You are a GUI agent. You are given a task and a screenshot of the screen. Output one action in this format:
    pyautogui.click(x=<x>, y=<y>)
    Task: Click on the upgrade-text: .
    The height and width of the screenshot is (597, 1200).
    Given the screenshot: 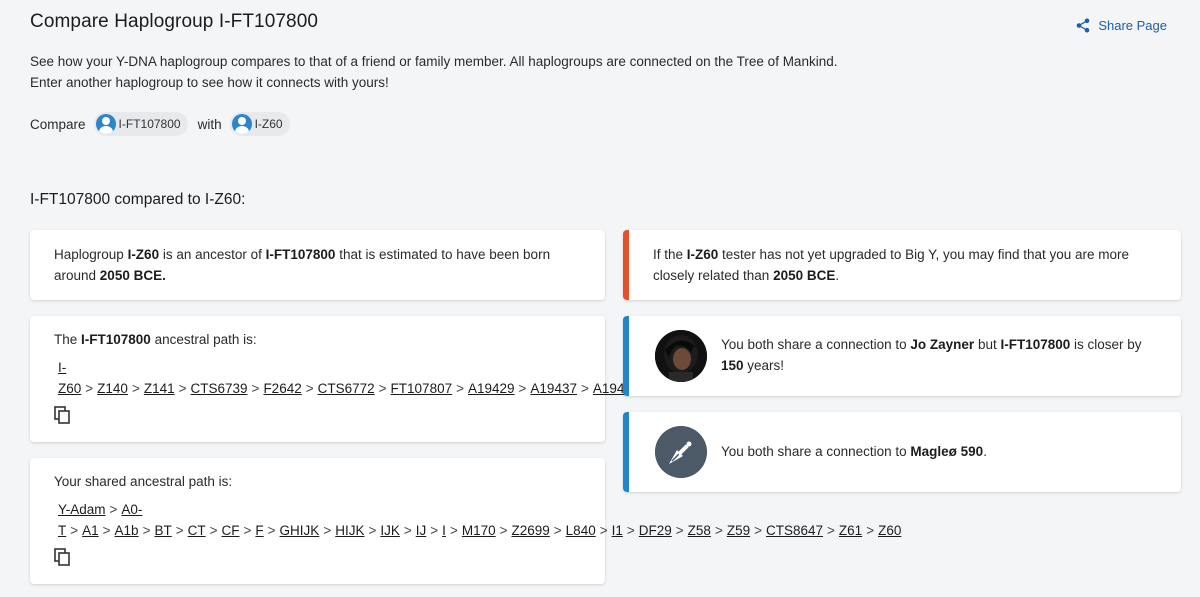 What is the action you would take?
    pyautogui.click(x=837, y=275)
    